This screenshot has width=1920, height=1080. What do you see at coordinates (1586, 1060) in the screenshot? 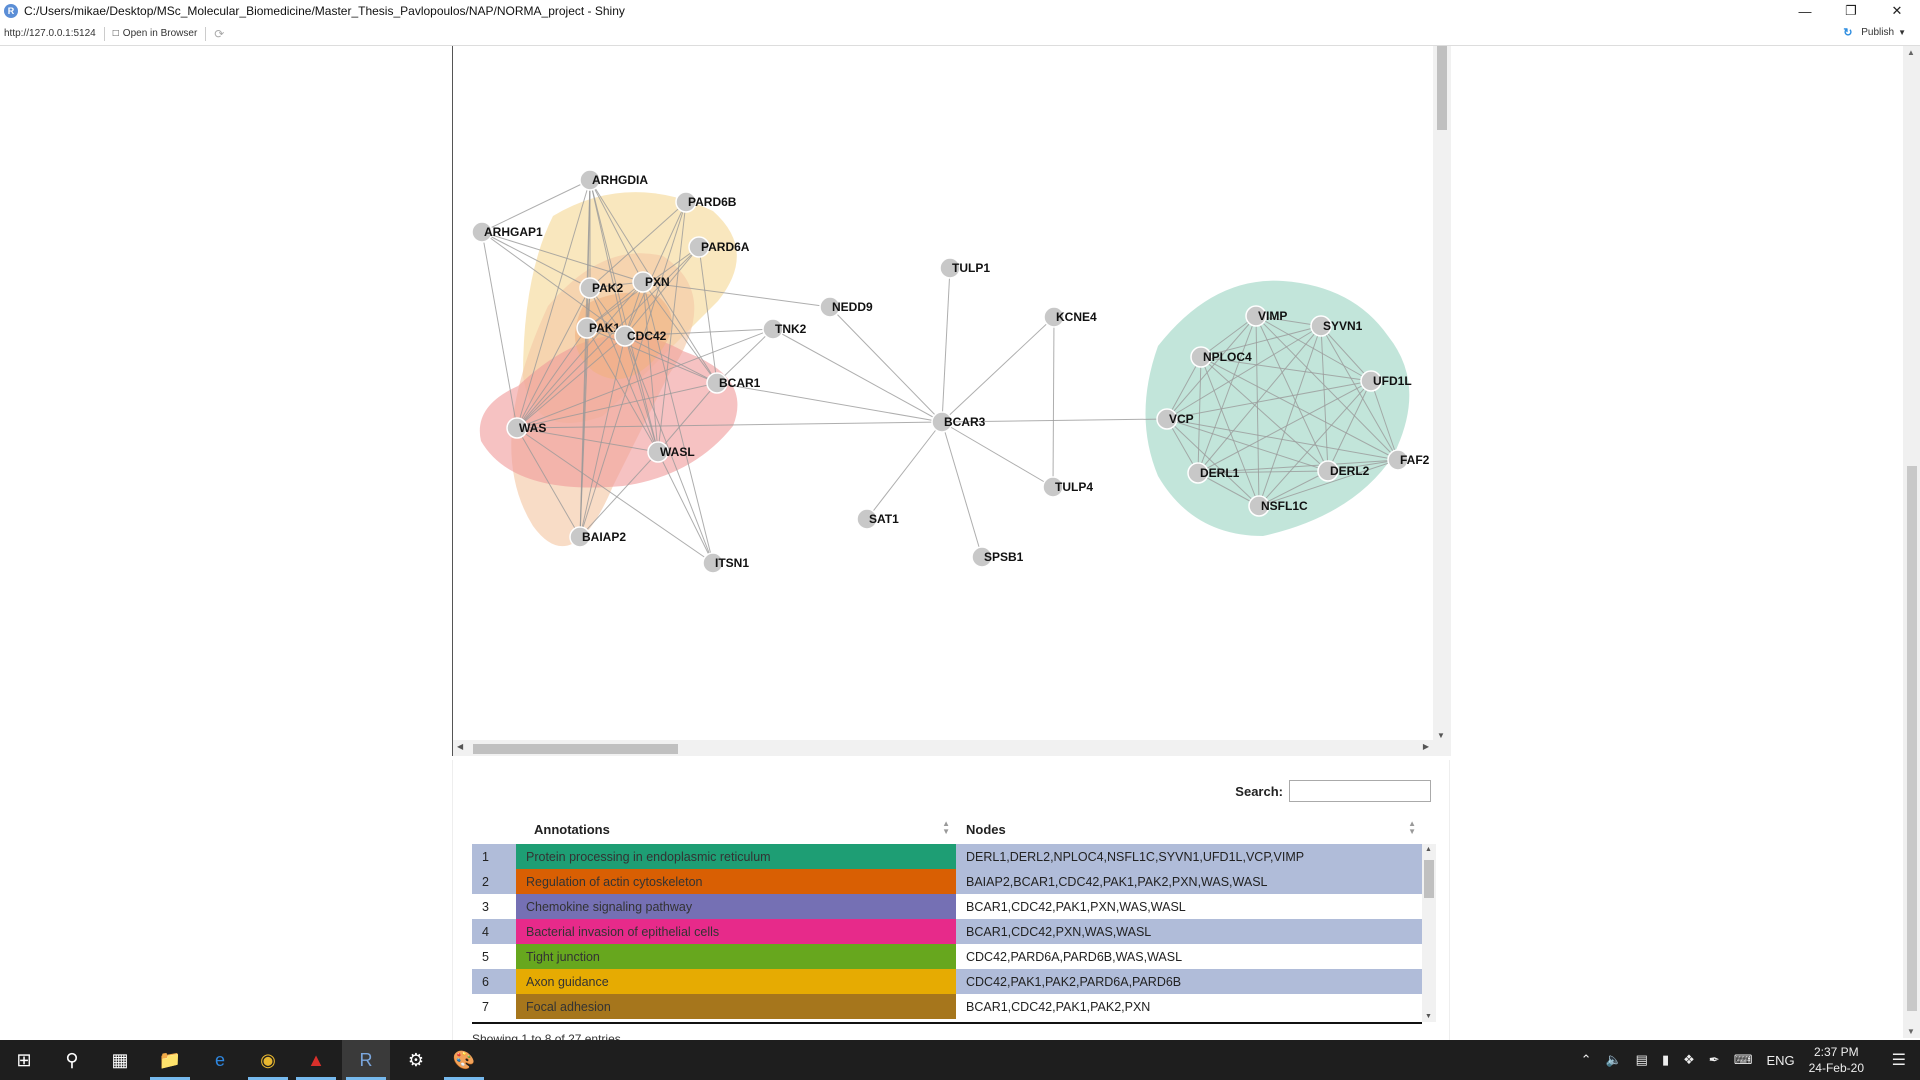
I see `chevron-up-icon: ⌃` at bounding box center [1586, 1060].